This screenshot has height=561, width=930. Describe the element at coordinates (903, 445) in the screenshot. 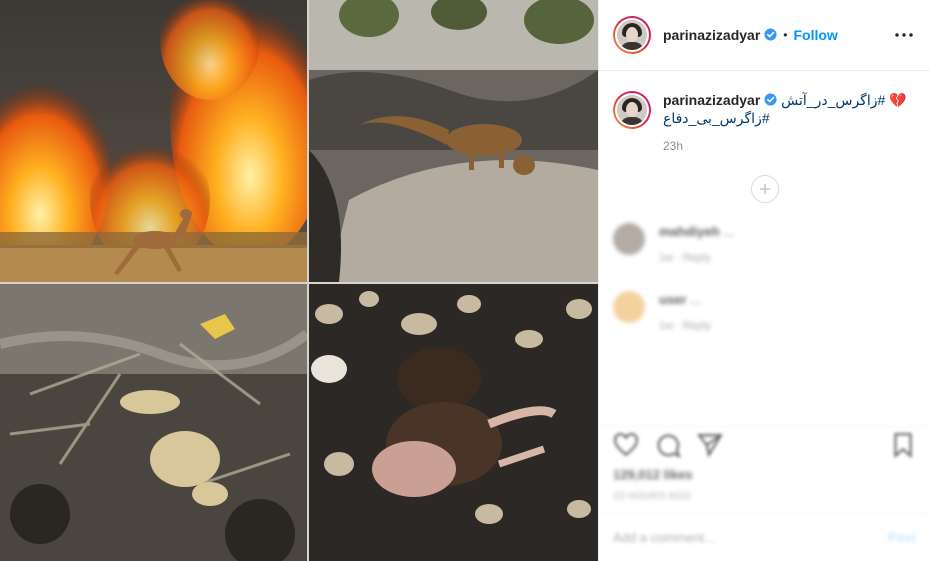

I see `bookmark-icon` at that location.